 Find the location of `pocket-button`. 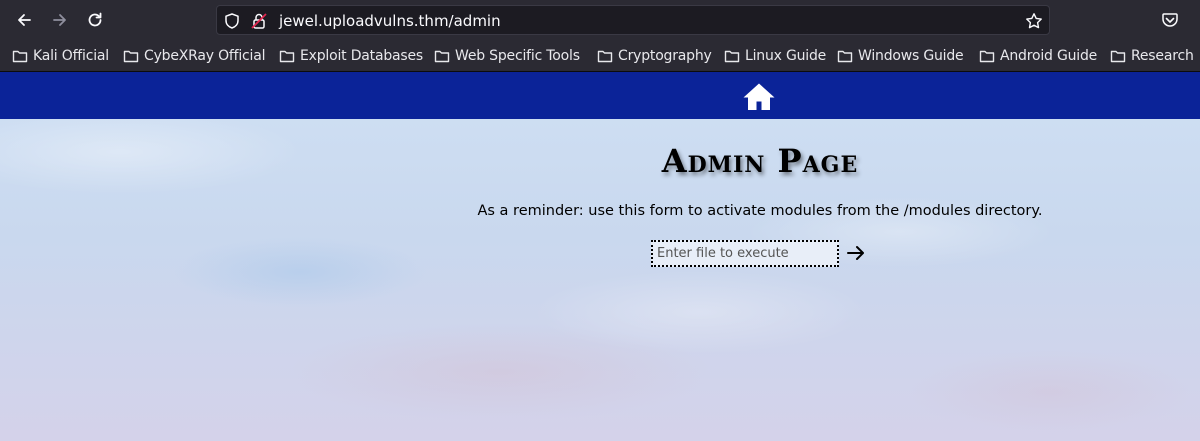

pocket-button is located at coordinates (1170, 20).